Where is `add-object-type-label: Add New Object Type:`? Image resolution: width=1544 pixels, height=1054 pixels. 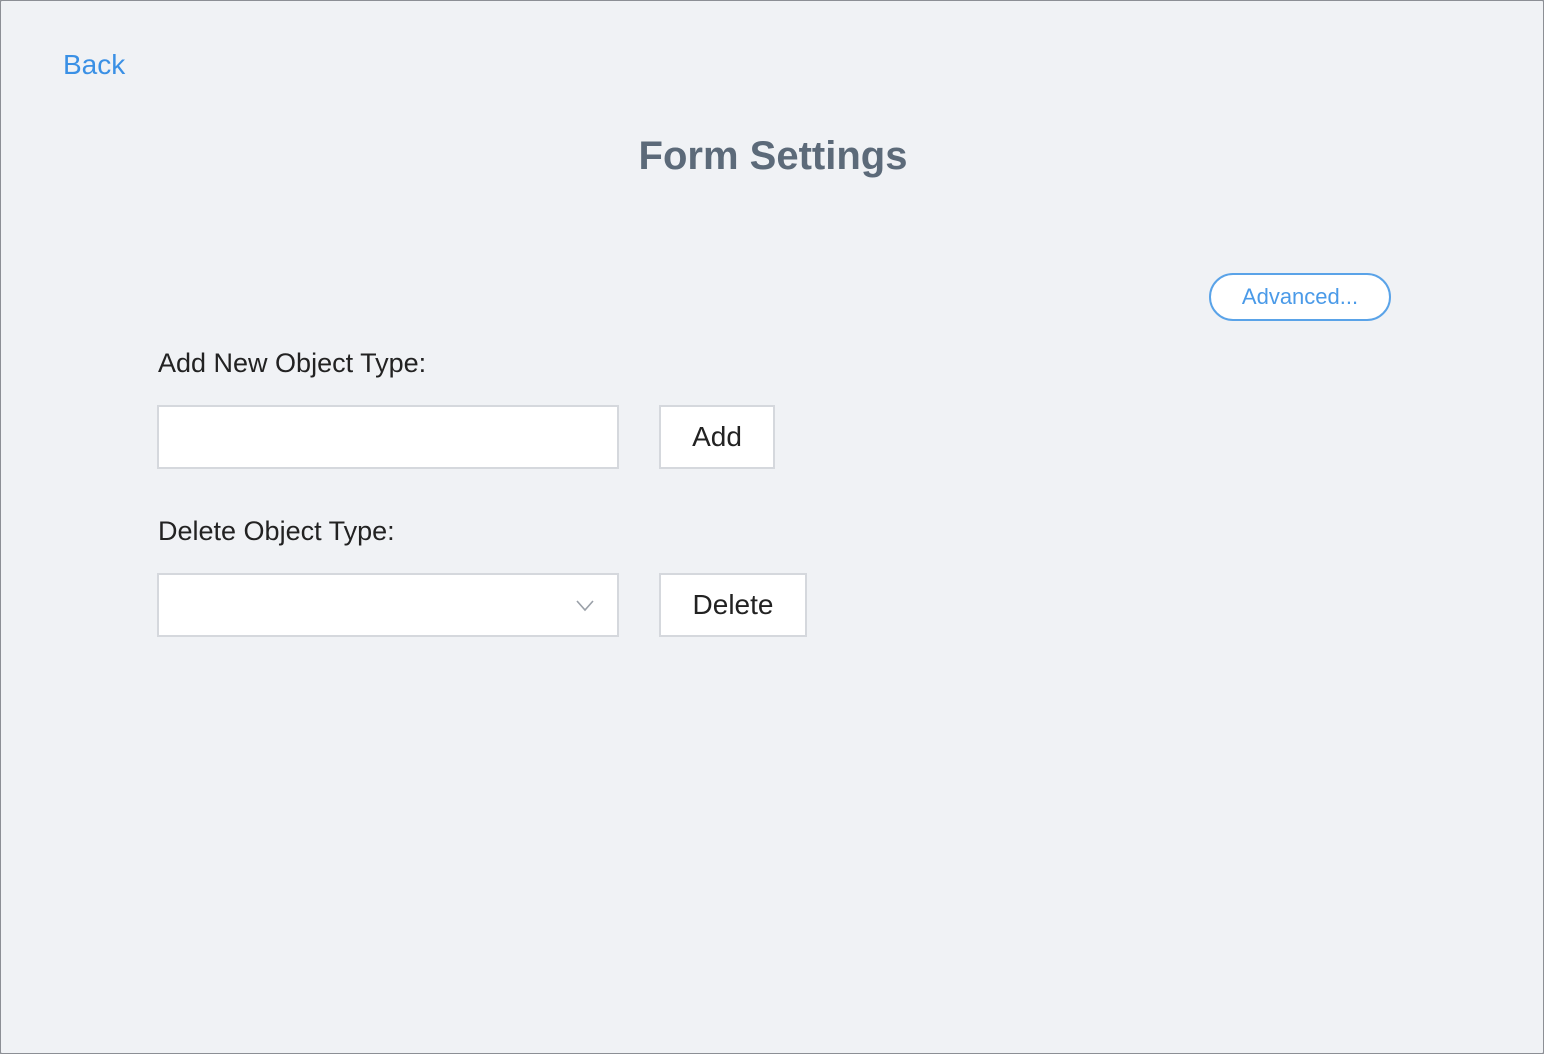
add-object-type-label: Add New Object Type: is located at coordinates (292, 363).